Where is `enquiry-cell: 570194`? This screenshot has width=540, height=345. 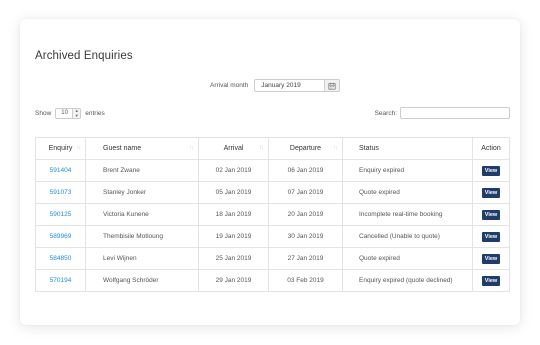
enquiry-cell: 570194 is located at coordinates (60, 280).